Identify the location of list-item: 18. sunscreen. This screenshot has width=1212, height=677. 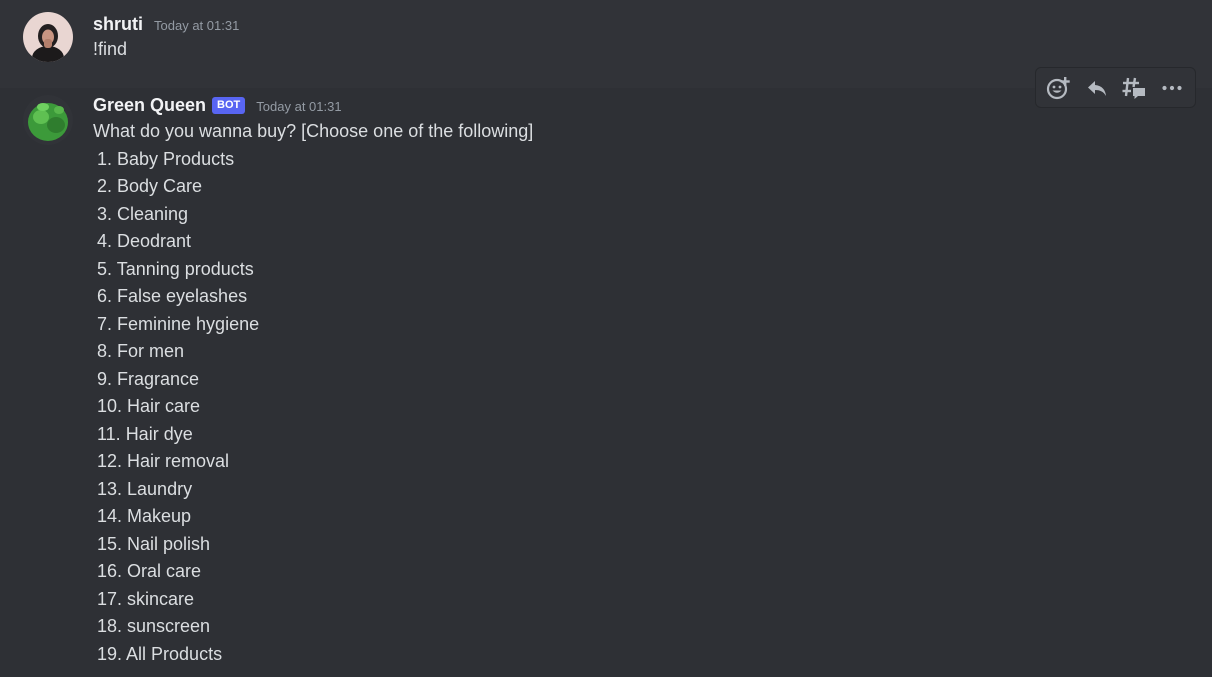
(154, 626).